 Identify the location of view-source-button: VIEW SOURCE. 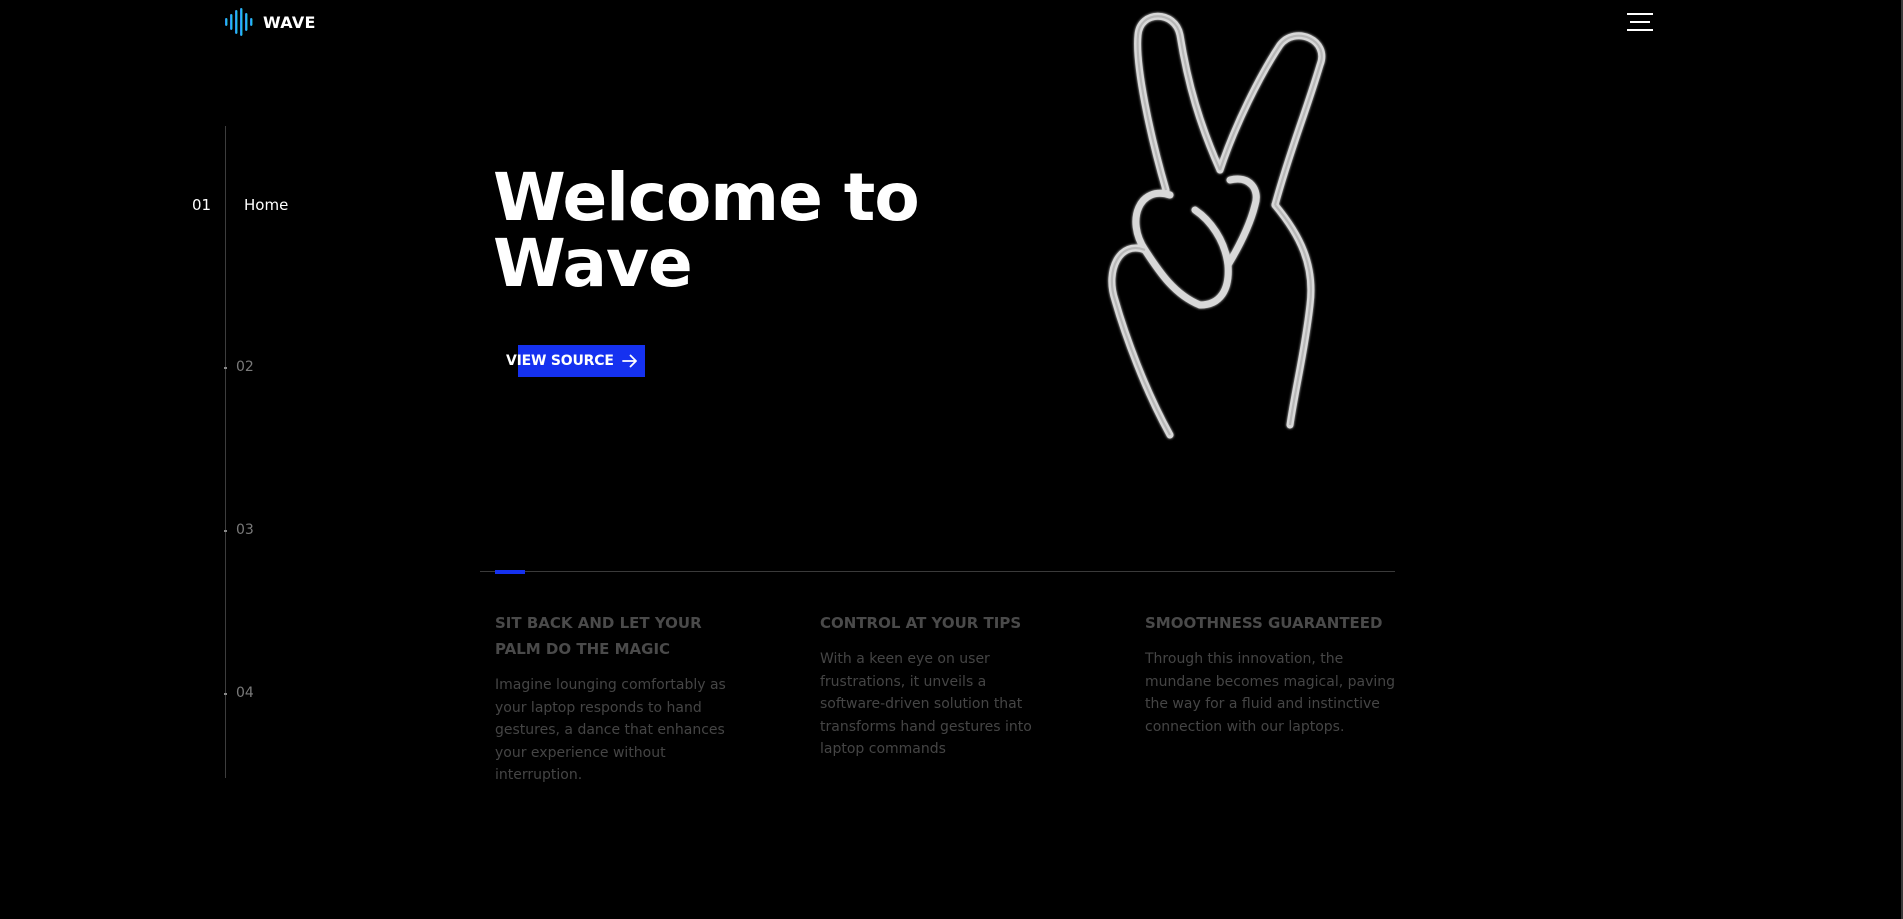
(575, 361).